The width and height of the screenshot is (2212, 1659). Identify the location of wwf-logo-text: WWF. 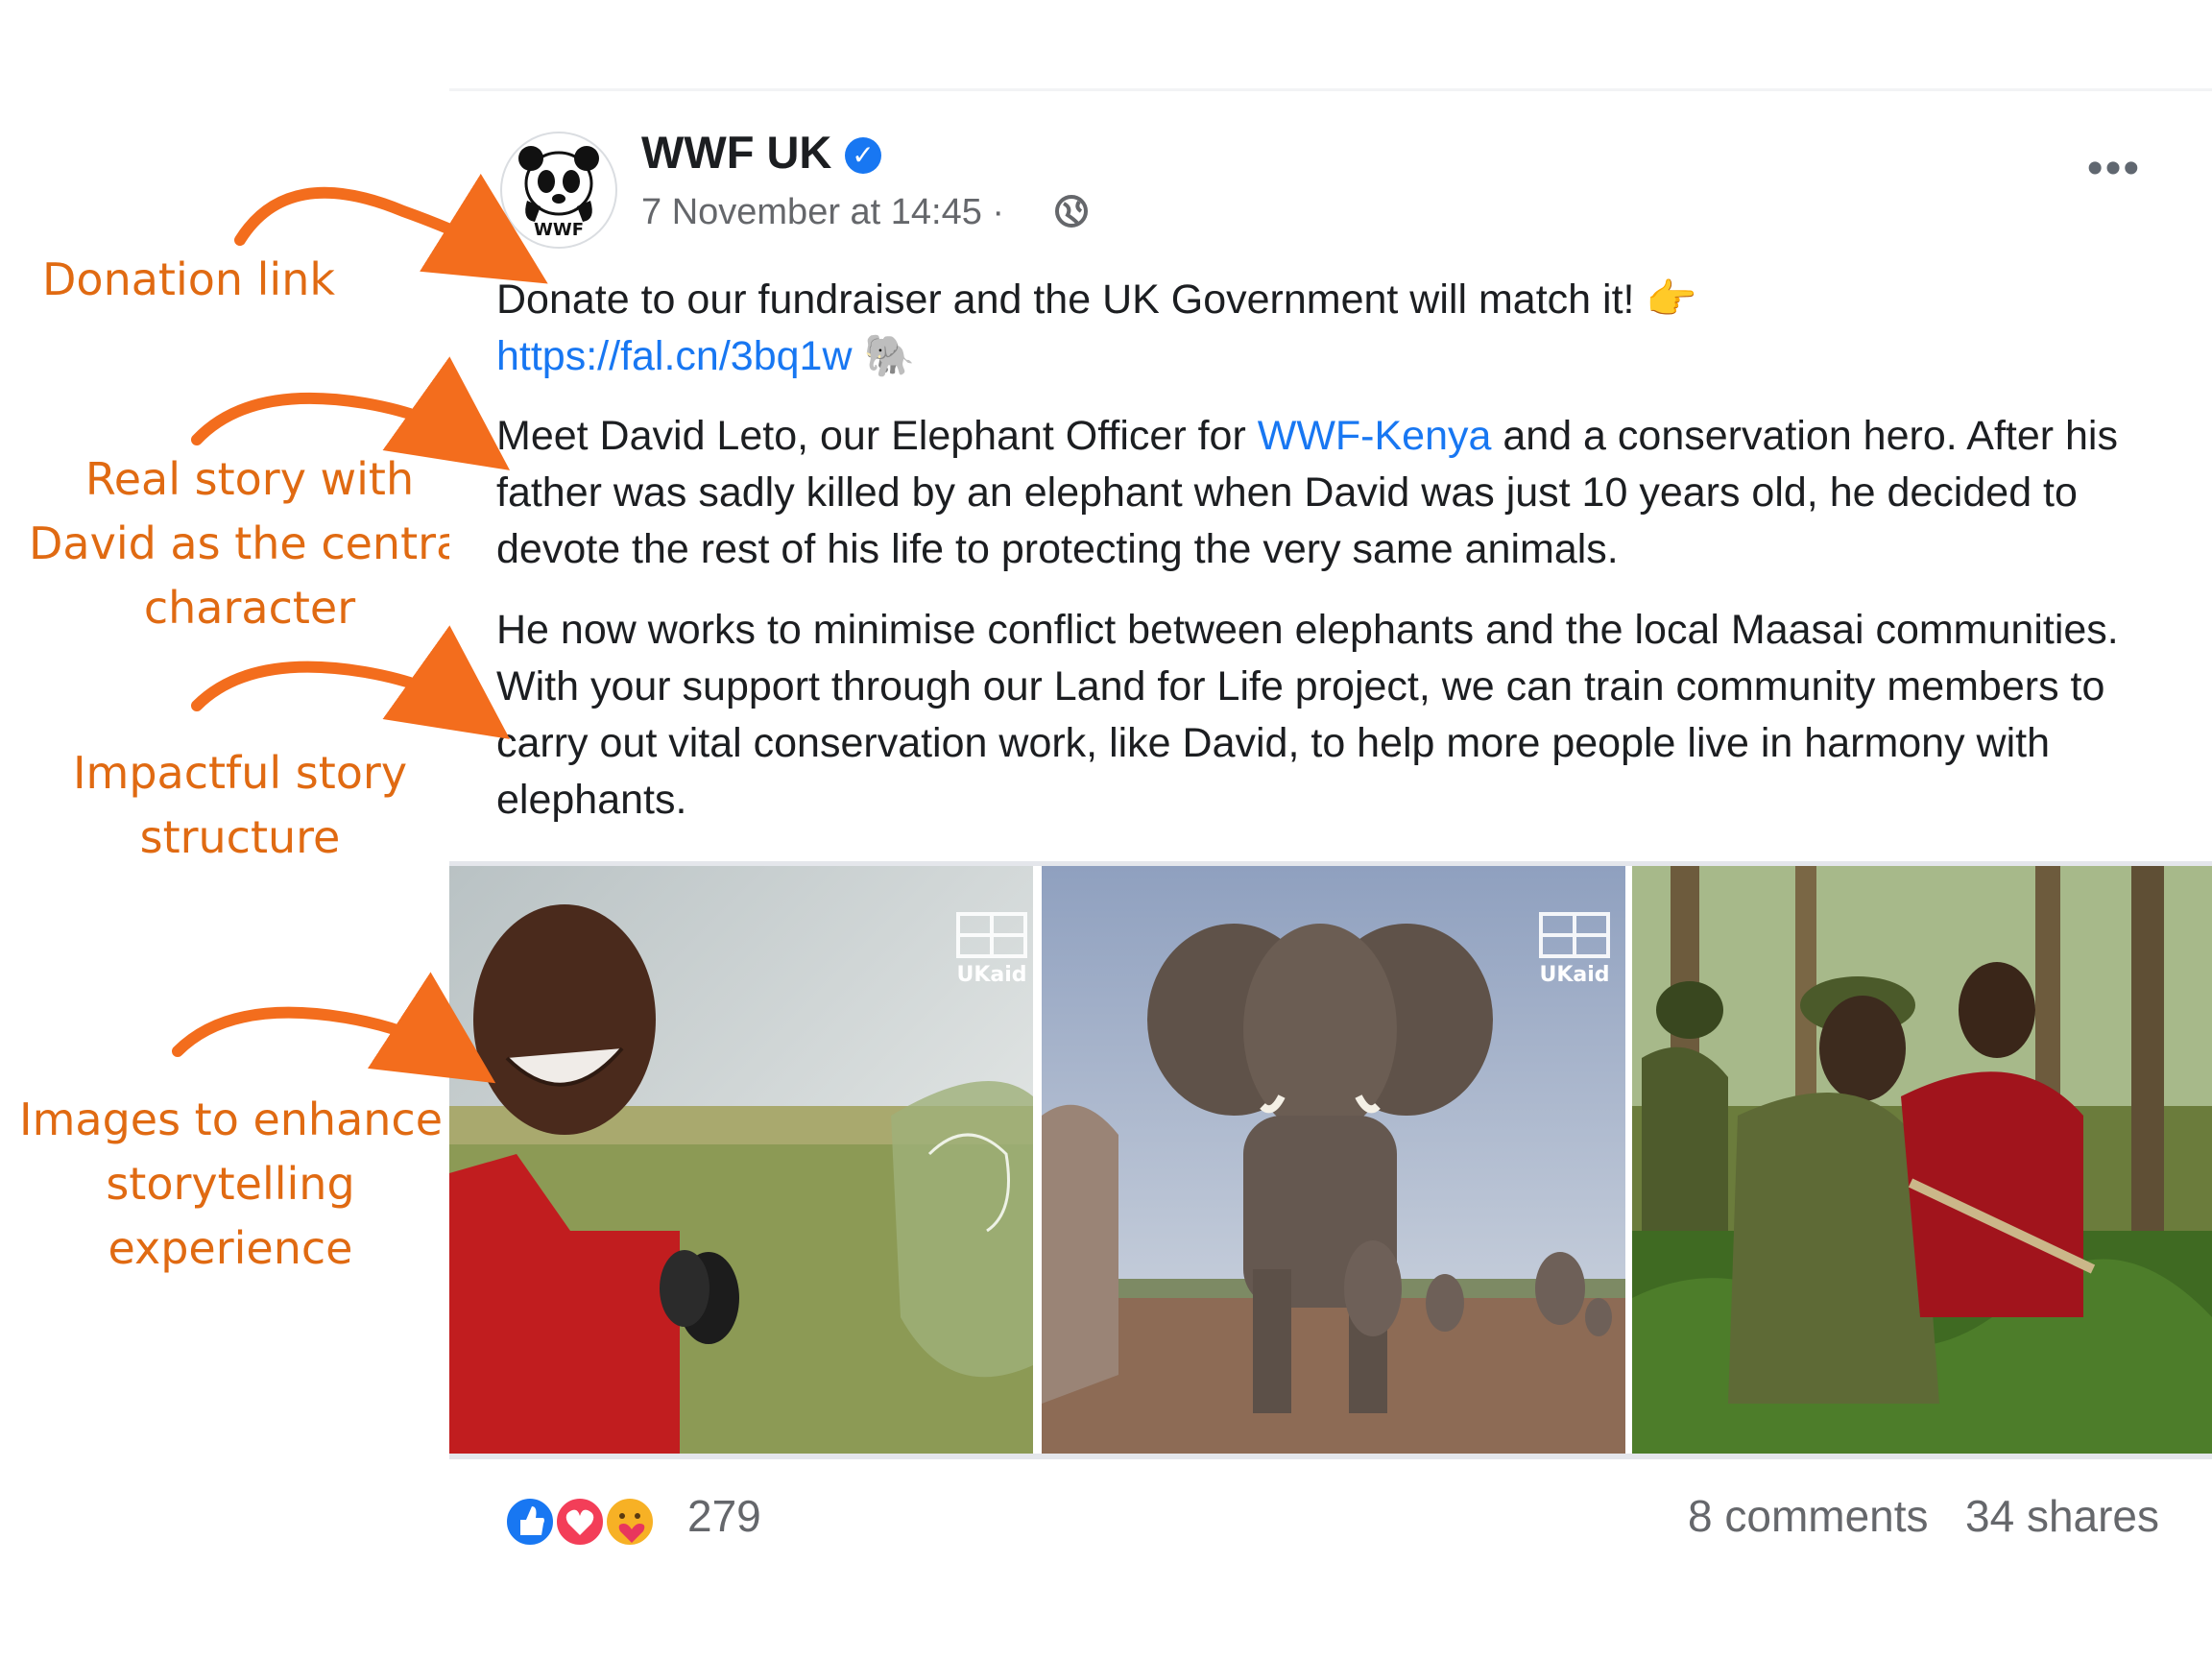
(559, 230).